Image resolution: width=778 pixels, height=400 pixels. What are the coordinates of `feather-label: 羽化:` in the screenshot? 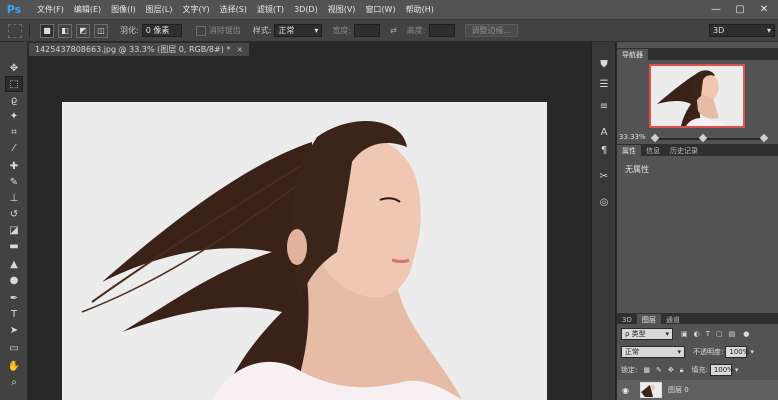 It's located at (129, 30).